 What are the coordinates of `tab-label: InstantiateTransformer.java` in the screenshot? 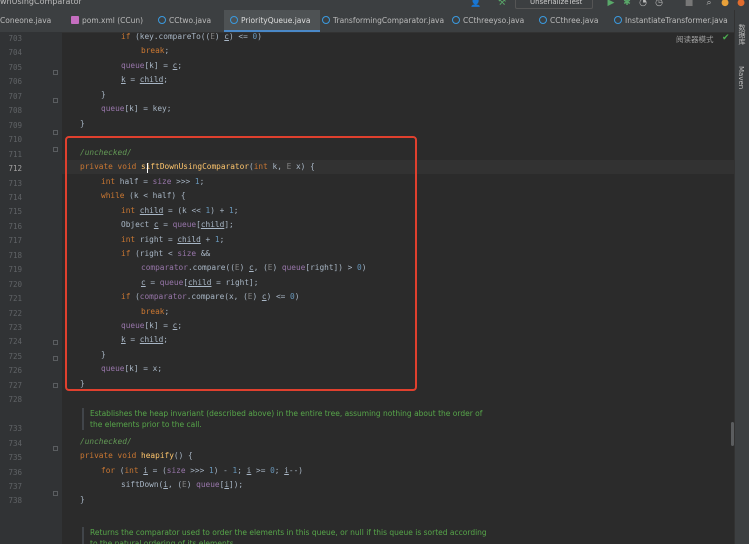 It's located at (676, 20).